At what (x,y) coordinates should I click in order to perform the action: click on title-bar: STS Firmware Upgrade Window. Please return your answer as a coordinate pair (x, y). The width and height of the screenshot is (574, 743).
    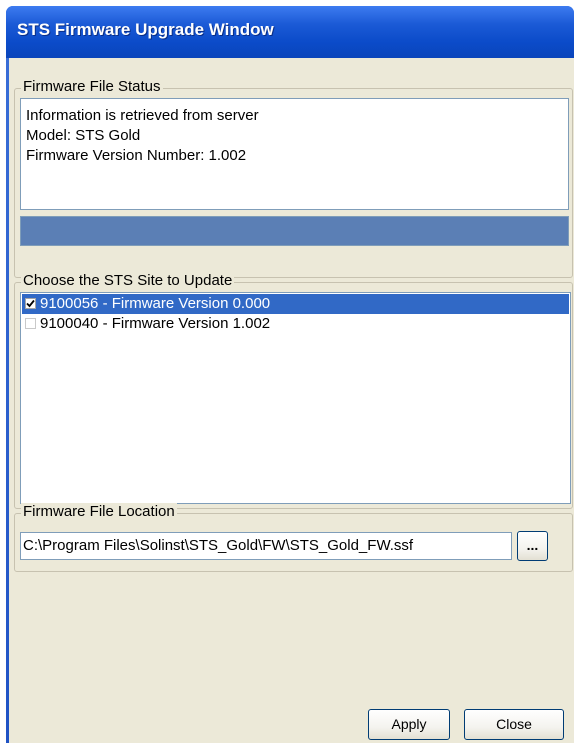
    Looking at the image, I should click on (290, 32).